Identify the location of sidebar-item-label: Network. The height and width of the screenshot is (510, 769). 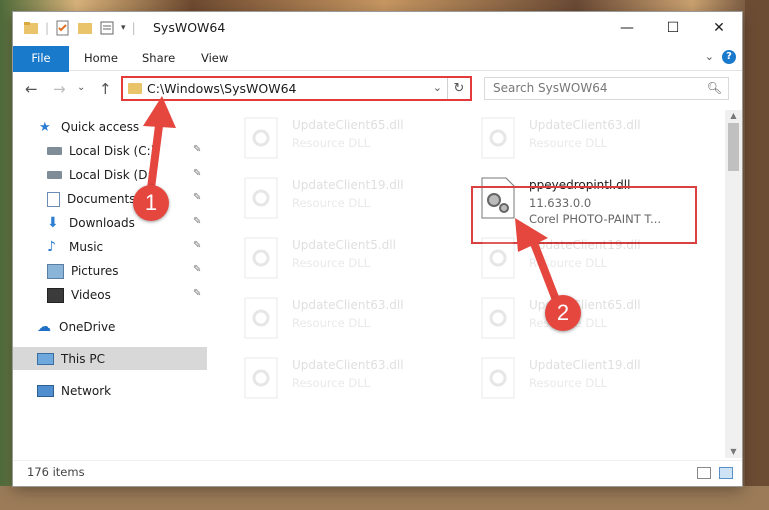
(86, 391).